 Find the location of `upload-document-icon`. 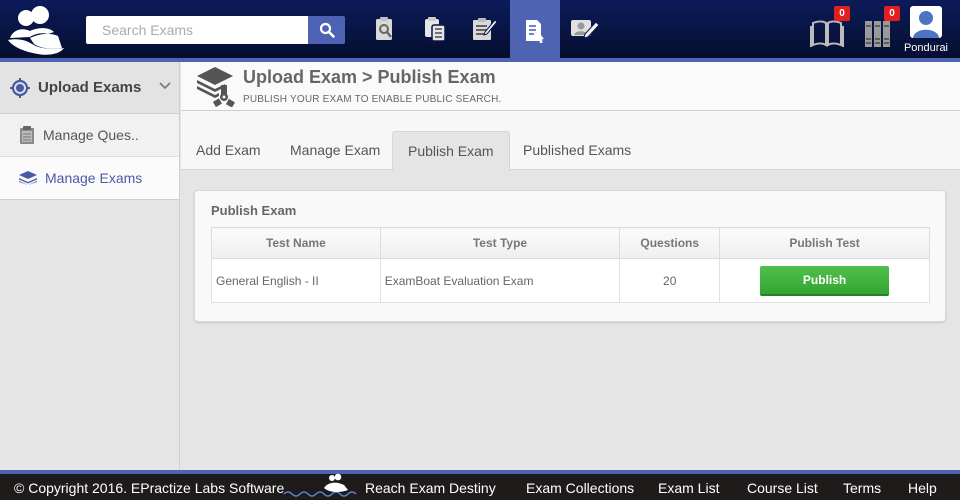

upload-document-icon is located at coordinates (535, 31).